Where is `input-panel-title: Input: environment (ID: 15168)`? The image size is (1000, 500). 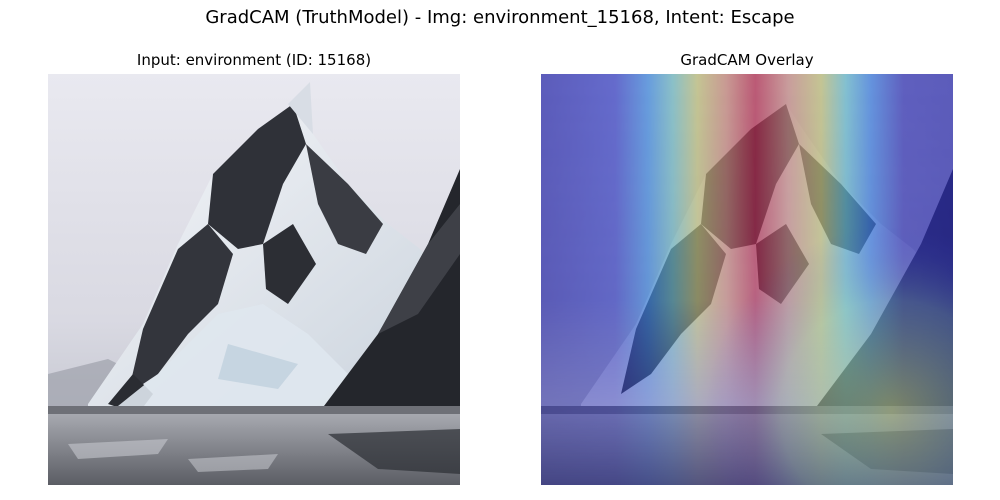 input-panel-title: Input: environment (ID: 15168) is located at coordinates (254, 60).